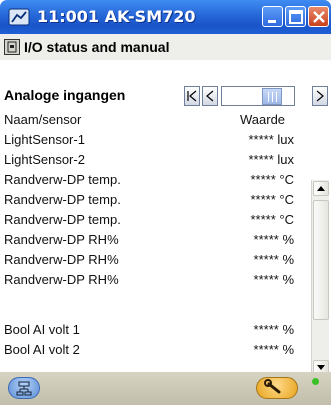 This screenshot has height=405, width=331. I want to click on section-header: Analoge ingangen, so click(165, 97).